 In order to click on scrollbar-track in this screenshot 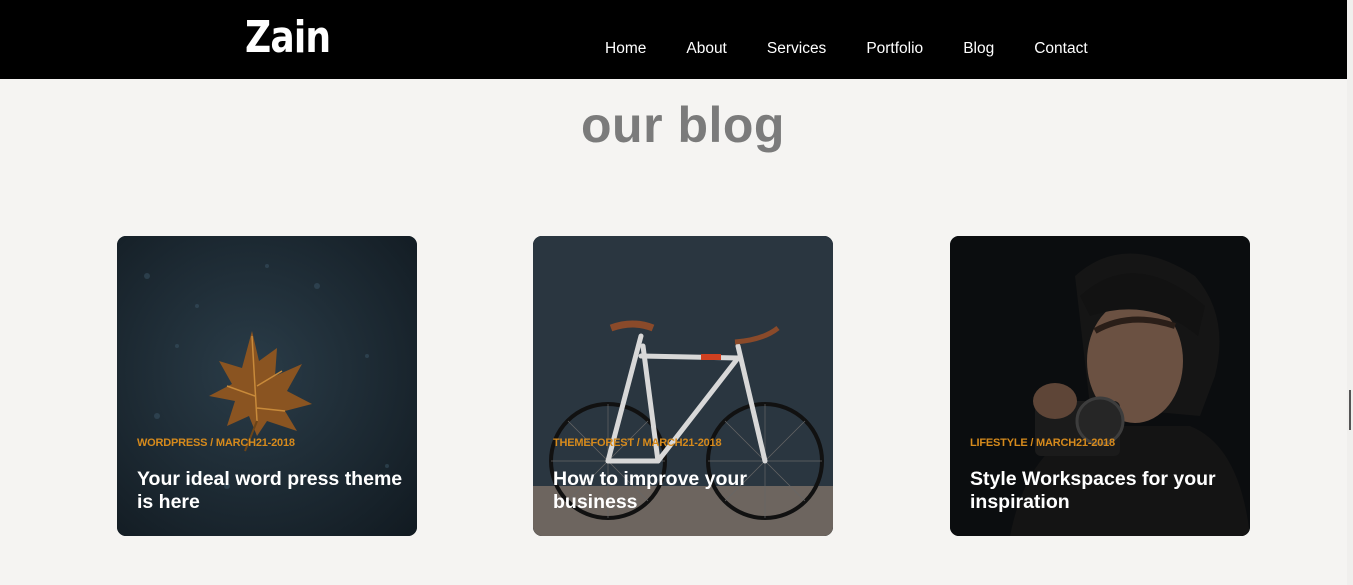, I will do `click(1350, 292)`.